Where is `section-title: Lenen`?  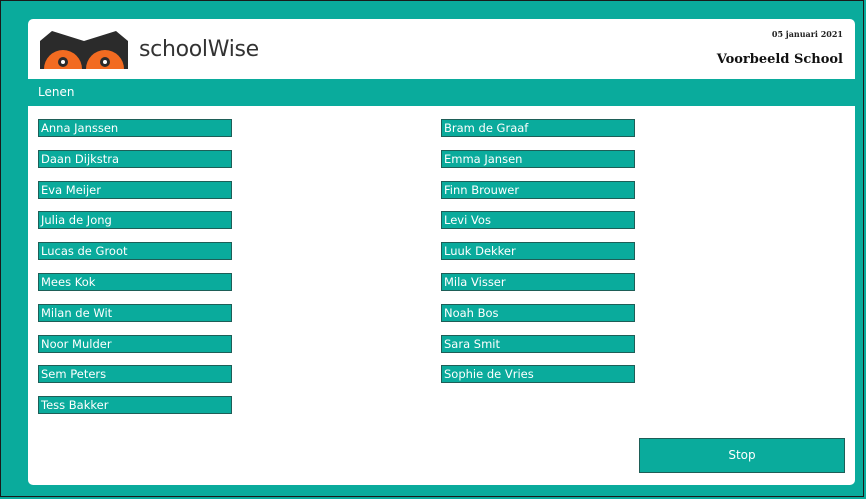 section-title: Lenen is located at coordinates (441, 92).